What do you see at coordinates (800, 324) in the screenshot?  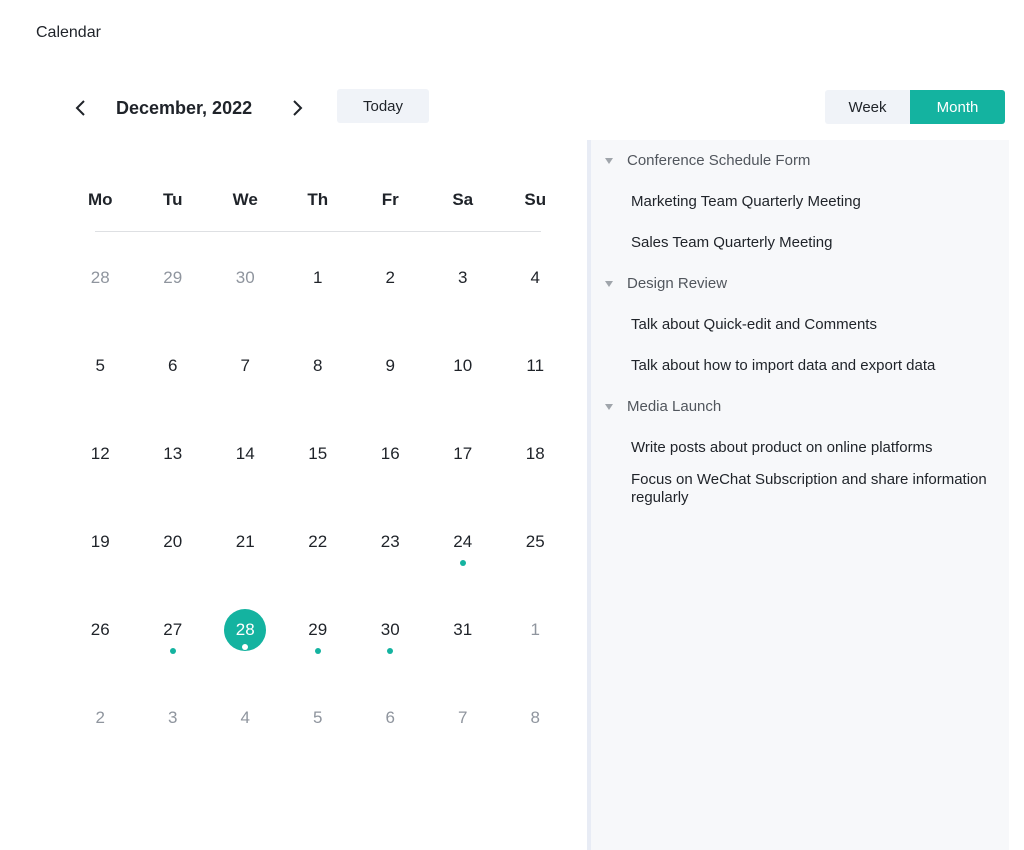 I see `event-item: Talk about Quick-edit and Comments` at bounding box center [800, 324].